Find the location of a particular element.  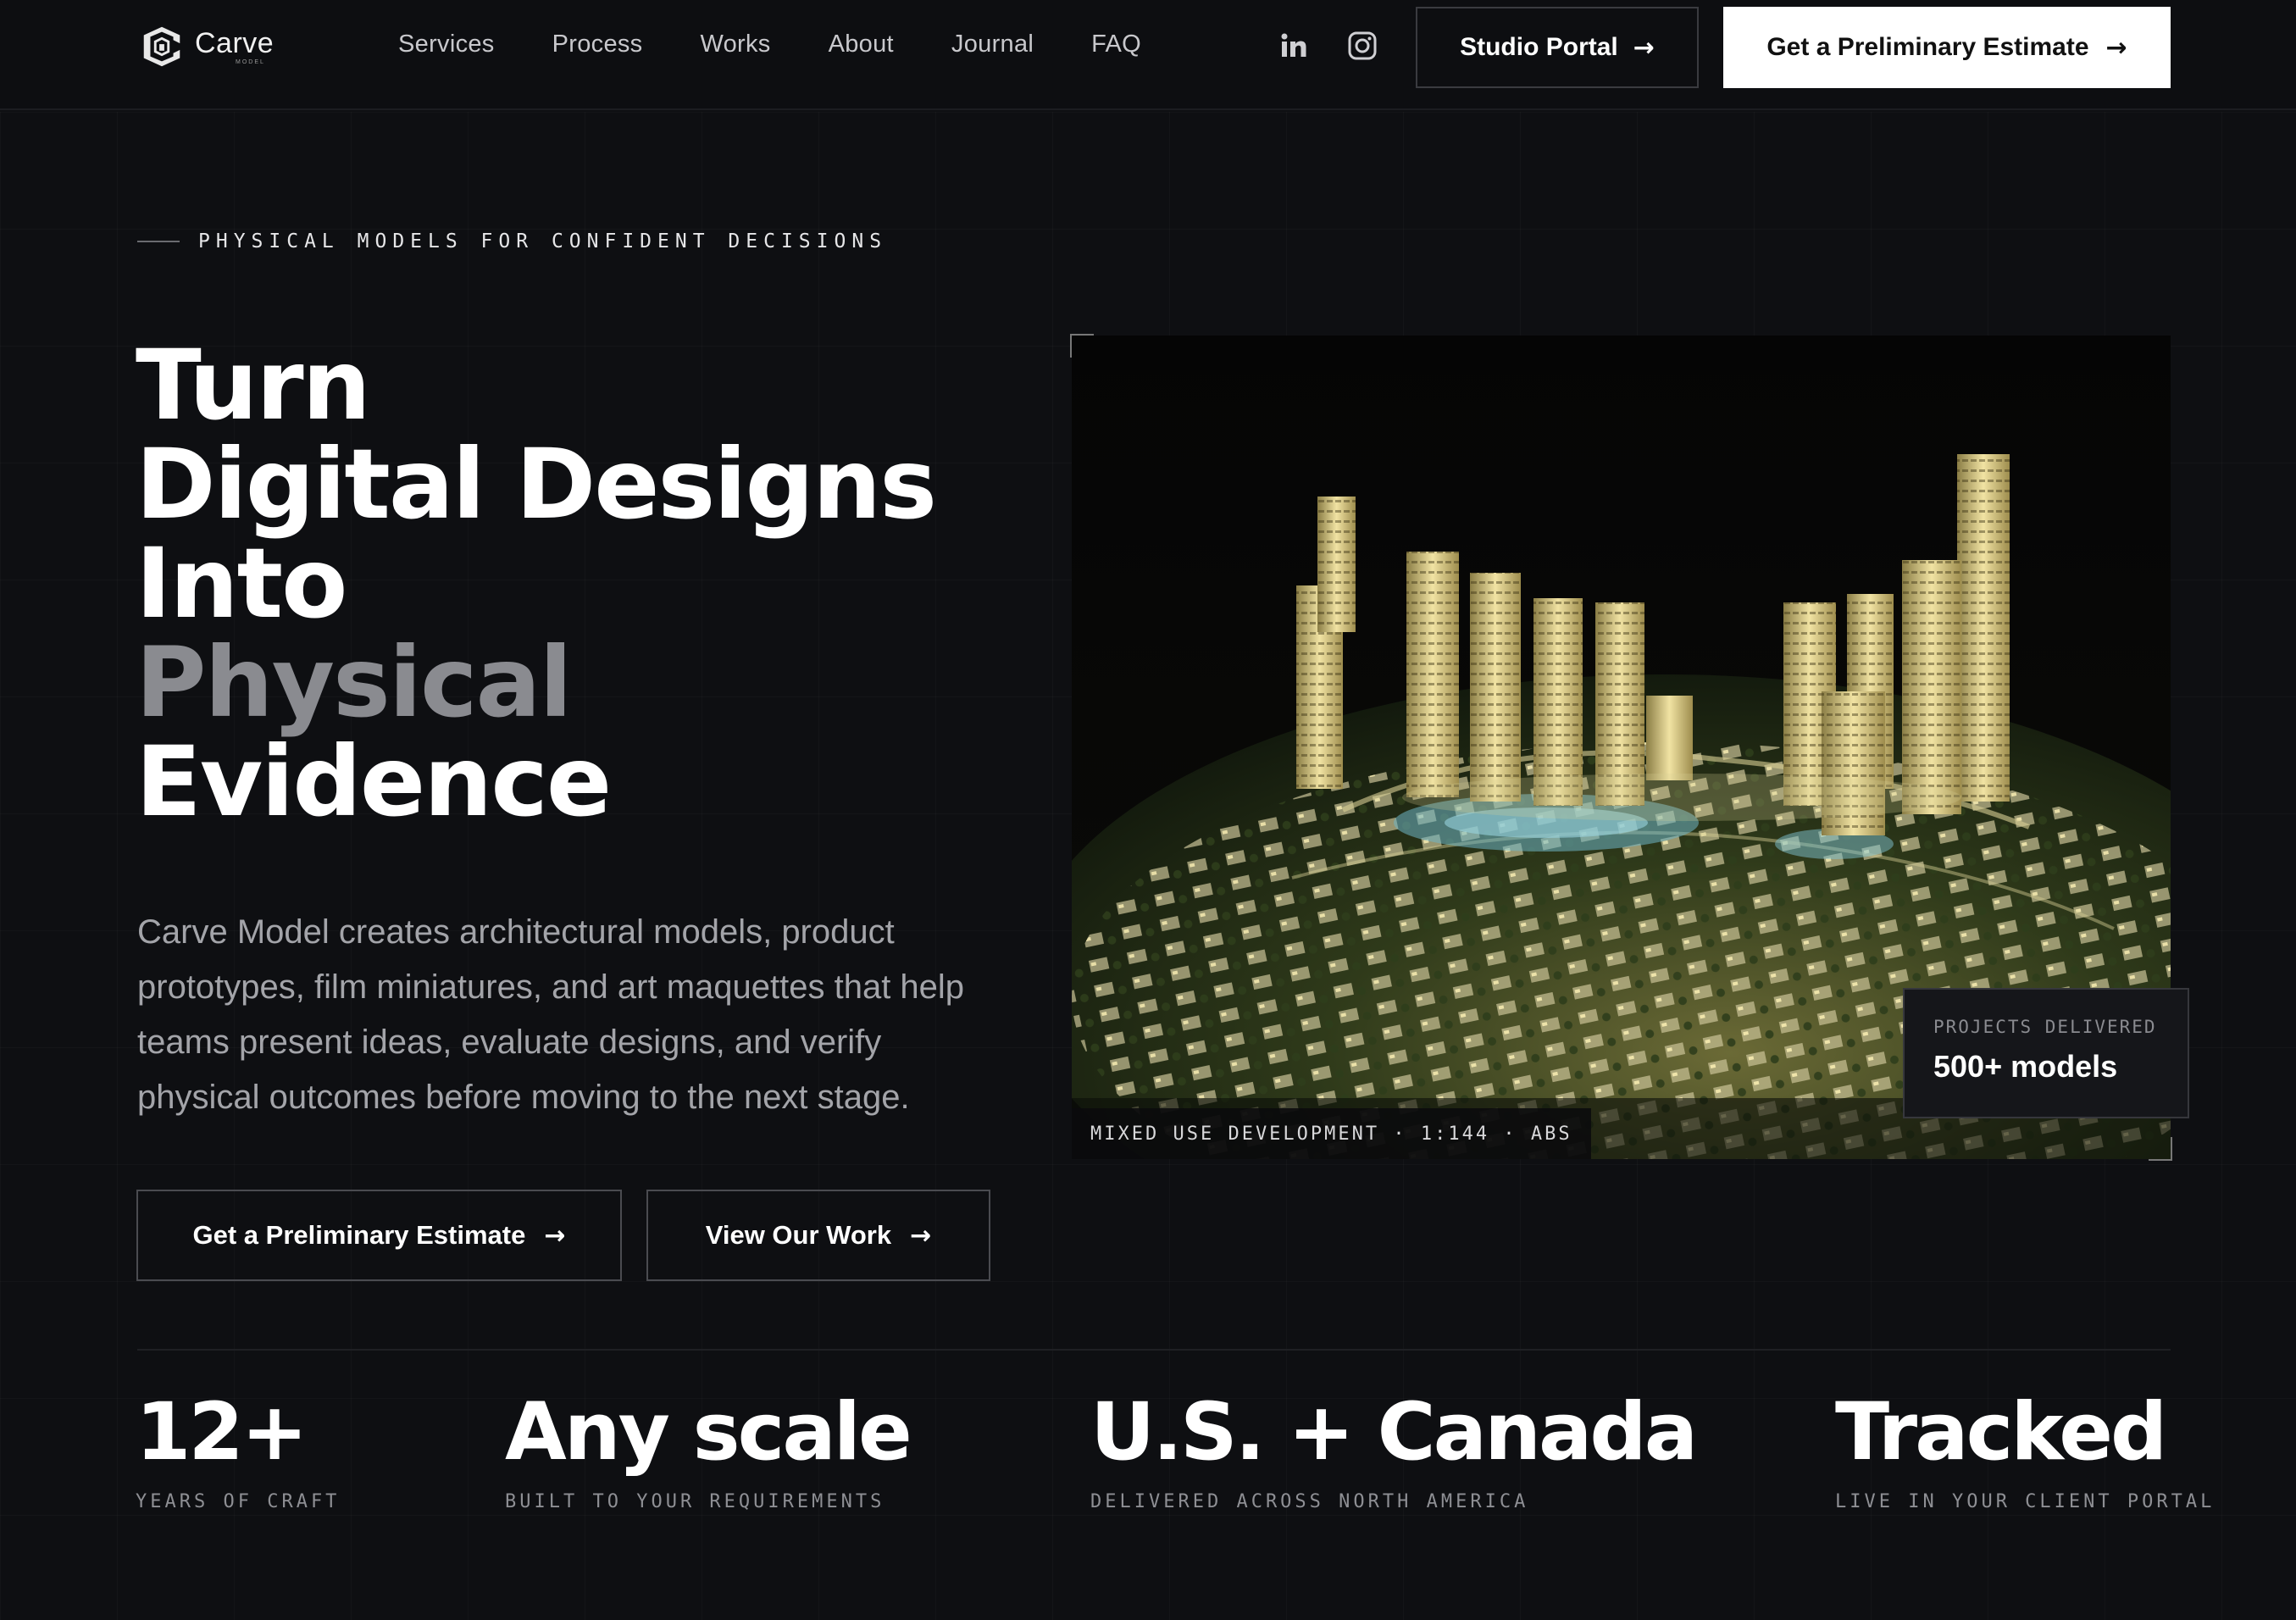

studio-portal-button: Studio Portal → is located at coordinates (1557, 47).